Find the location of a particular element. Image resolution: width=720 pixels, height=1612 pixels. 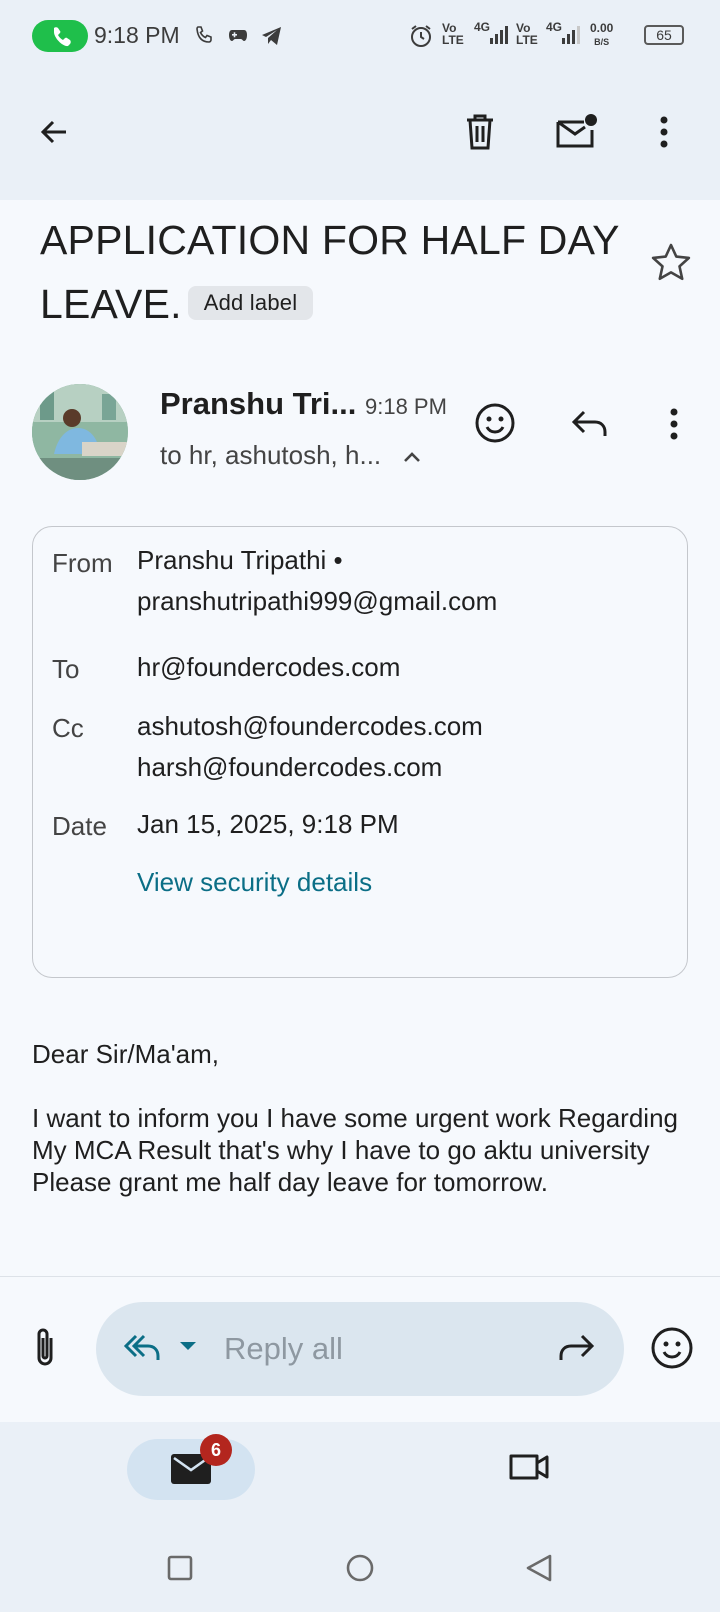

forward-button is located at coordinates (576, 1349).